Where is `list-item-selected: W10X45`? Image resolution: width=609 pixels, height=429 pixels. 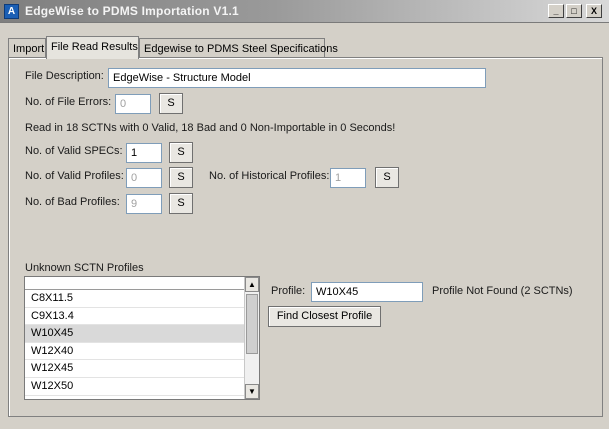
list-item-selected: W10X45 is located at coordinates (135, 334).